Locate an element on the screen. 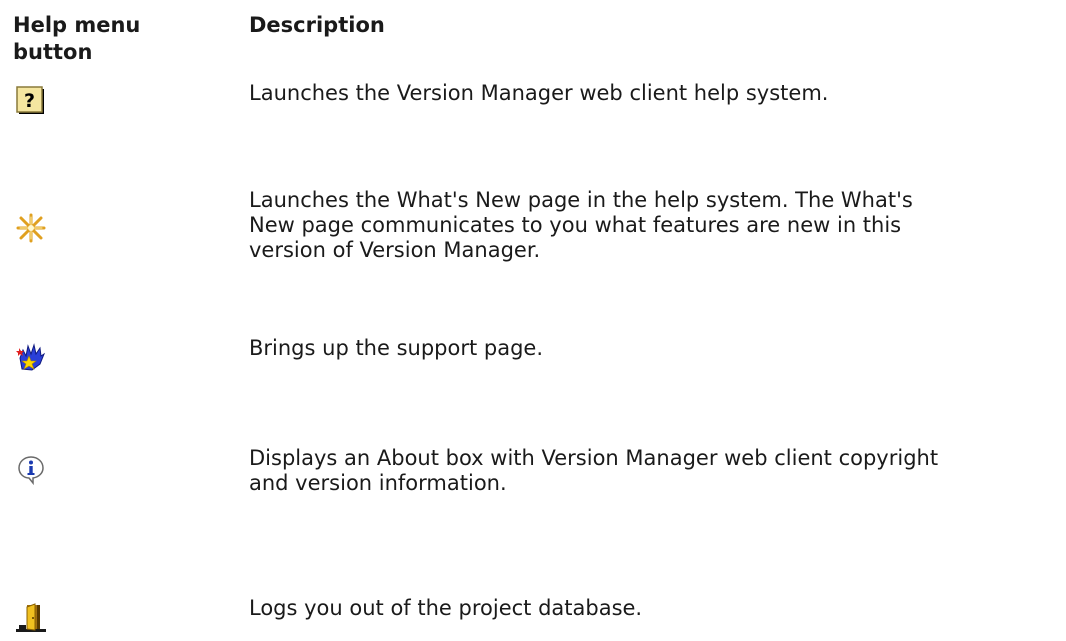 This screenshot has width=1066, height=641. logout-door-icon is located at coordinates (31, 618).